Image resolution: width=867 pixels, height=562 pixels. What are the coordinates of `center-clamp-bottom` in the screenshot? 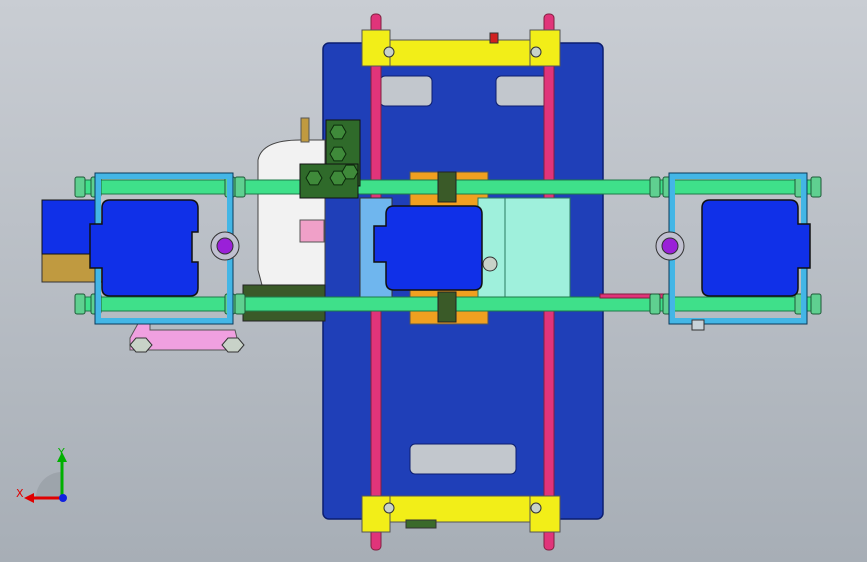 It's located at (447, 307).